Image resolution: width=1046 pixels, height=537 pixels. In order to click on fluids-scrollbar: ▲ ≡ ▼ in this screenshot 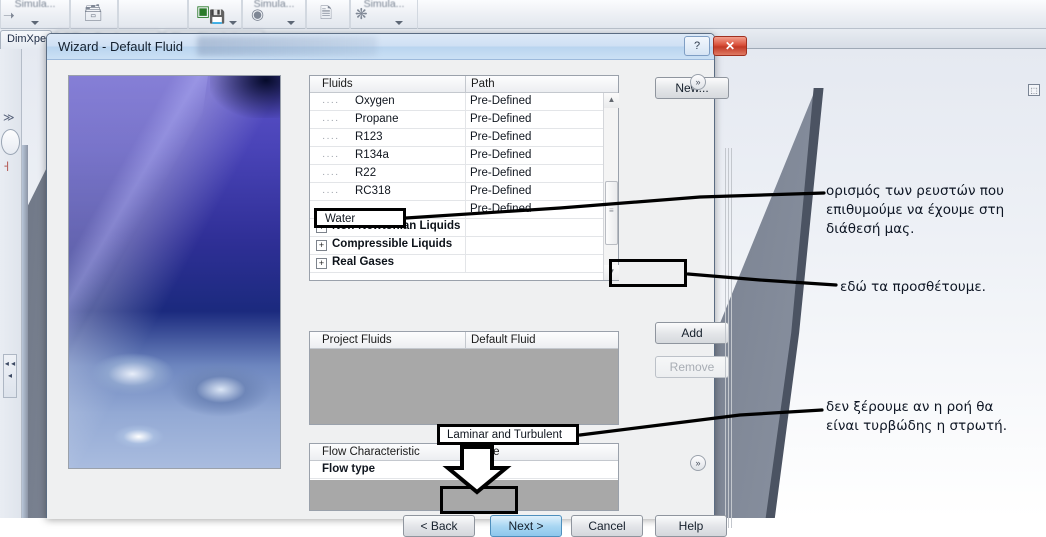, I will do `click(610, 186)`.